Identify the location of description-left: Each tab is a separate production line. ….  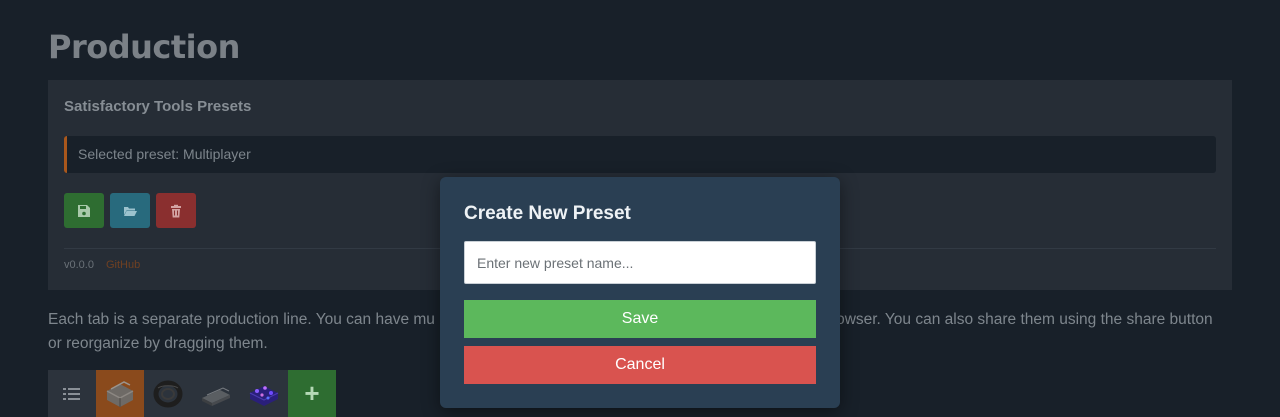
(241, 319).